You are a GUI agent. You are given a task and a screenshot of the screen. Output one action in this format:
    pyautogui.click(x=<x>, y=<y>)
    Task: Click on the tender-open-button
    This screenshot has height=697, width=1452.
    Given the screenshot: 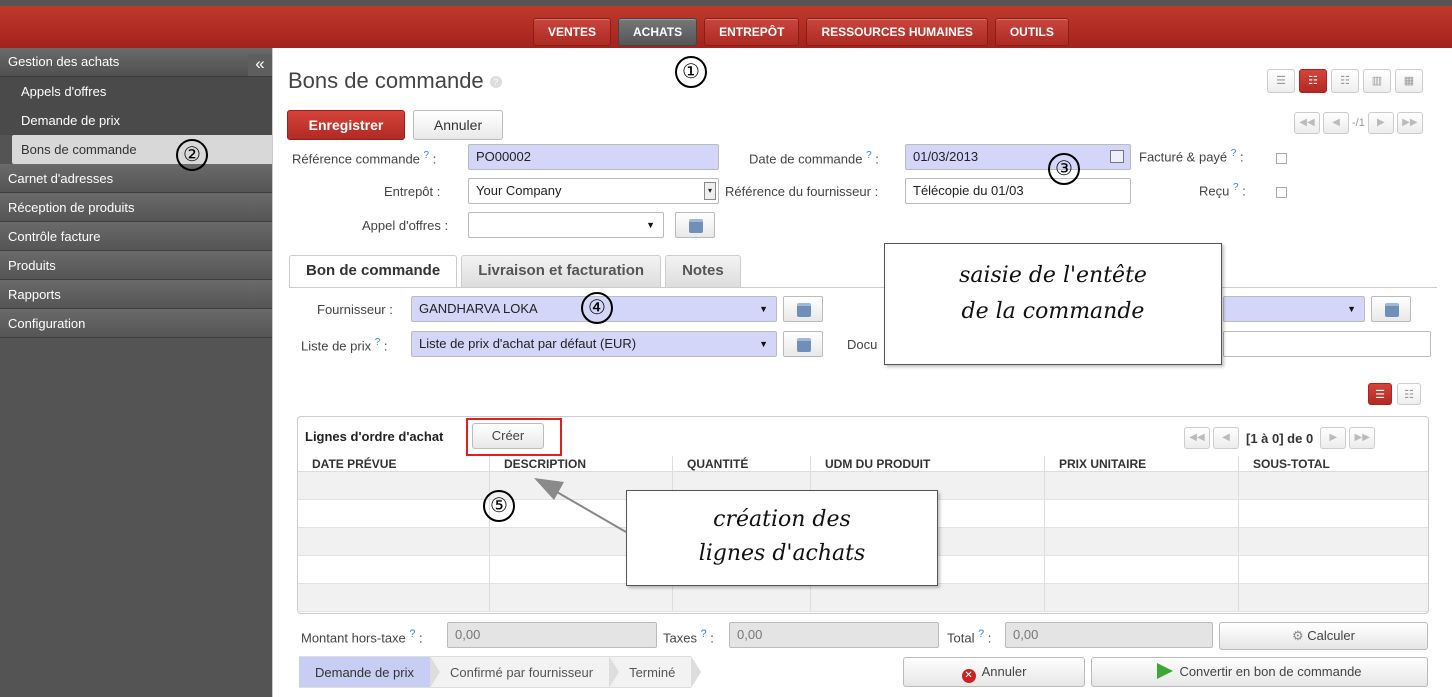 What is the action you would take?
    pyautogui.click(x=695, y=225)
    